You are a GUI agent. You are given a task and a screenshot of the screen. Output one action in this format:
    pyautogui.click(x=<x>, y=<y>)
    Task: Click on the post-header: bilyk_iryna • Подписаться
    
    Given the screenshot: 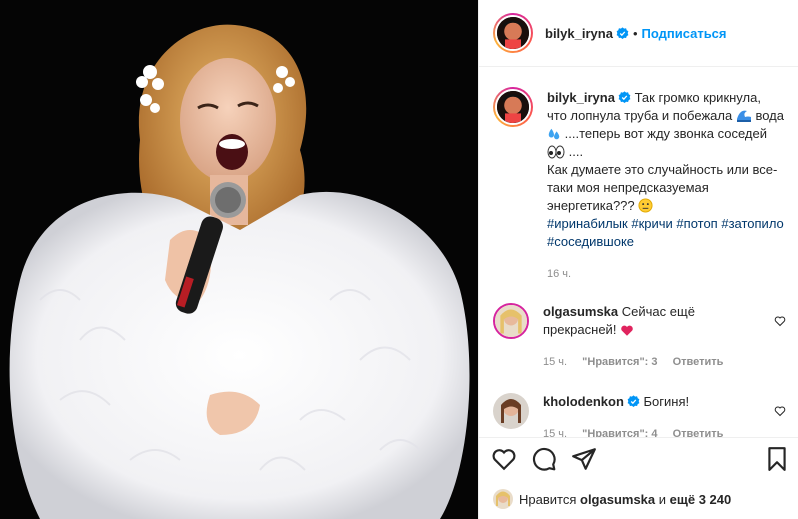 What is the action you would take?
    pyautogui.click(x=638, y=33)
    